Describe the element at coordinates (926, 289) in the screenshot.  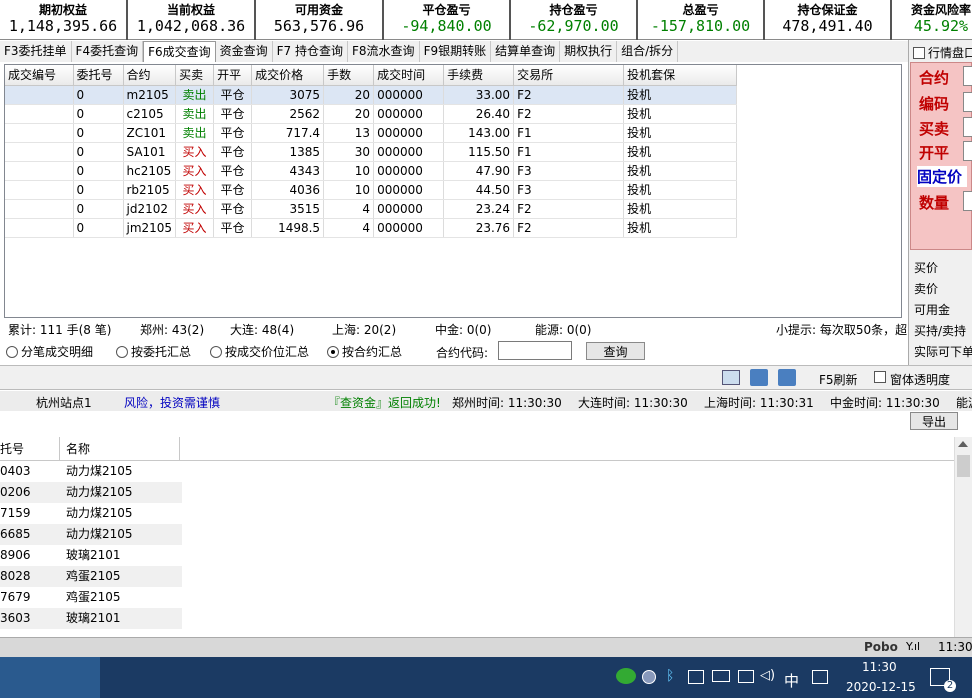
I see `quote-label: 卖价` at that location.